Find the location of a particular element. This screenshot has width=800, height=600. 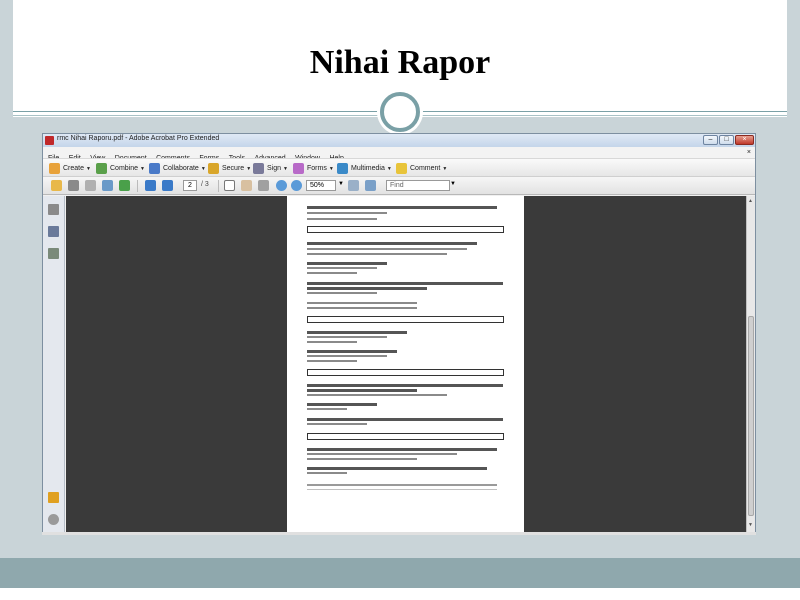

close-button: × is located at coordinates (744, 140).